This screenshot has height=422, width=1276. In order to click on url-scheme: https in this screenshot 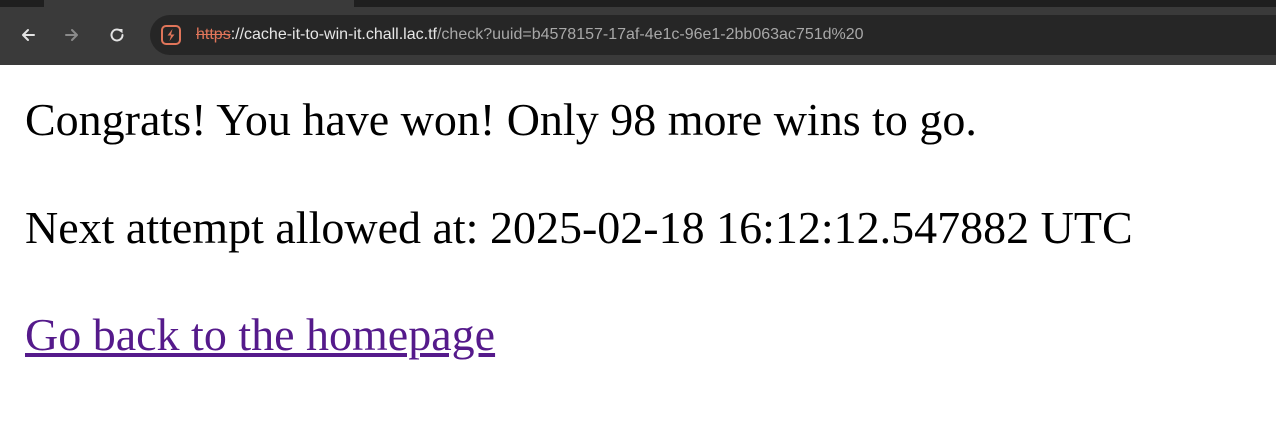, I will do `click(213, 34)`.